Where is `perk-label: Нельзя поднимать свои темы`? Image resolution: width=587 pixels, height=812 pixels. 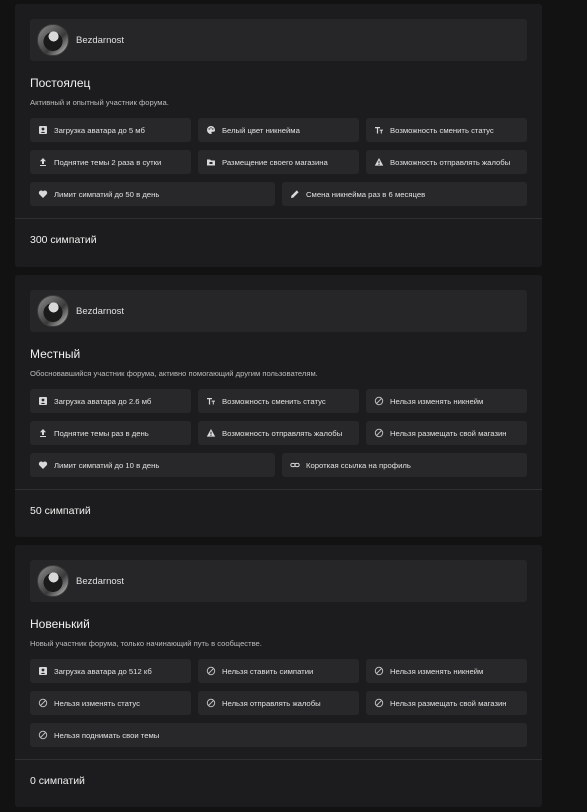
perk-label: Нельзя поднимать свои темы is located at coordinates (107, 735).